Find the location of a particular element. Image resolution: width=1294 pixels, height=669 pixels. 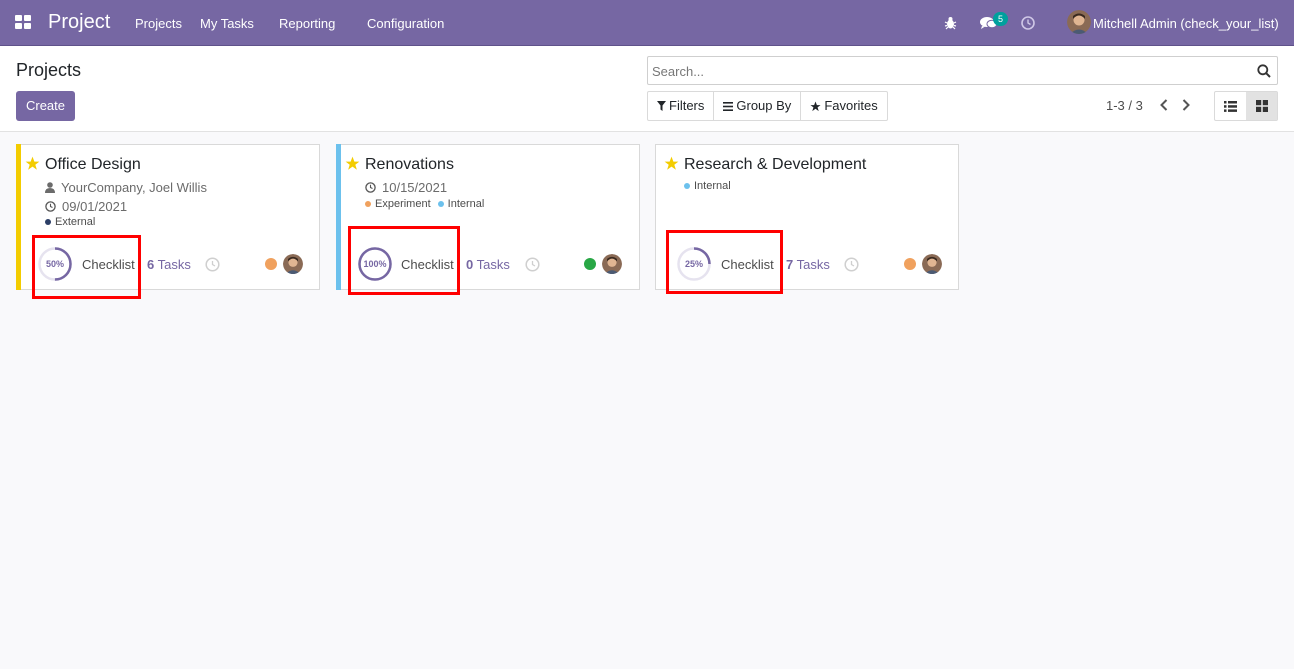

apps-menu-icon is located at coordinates (24, 23).